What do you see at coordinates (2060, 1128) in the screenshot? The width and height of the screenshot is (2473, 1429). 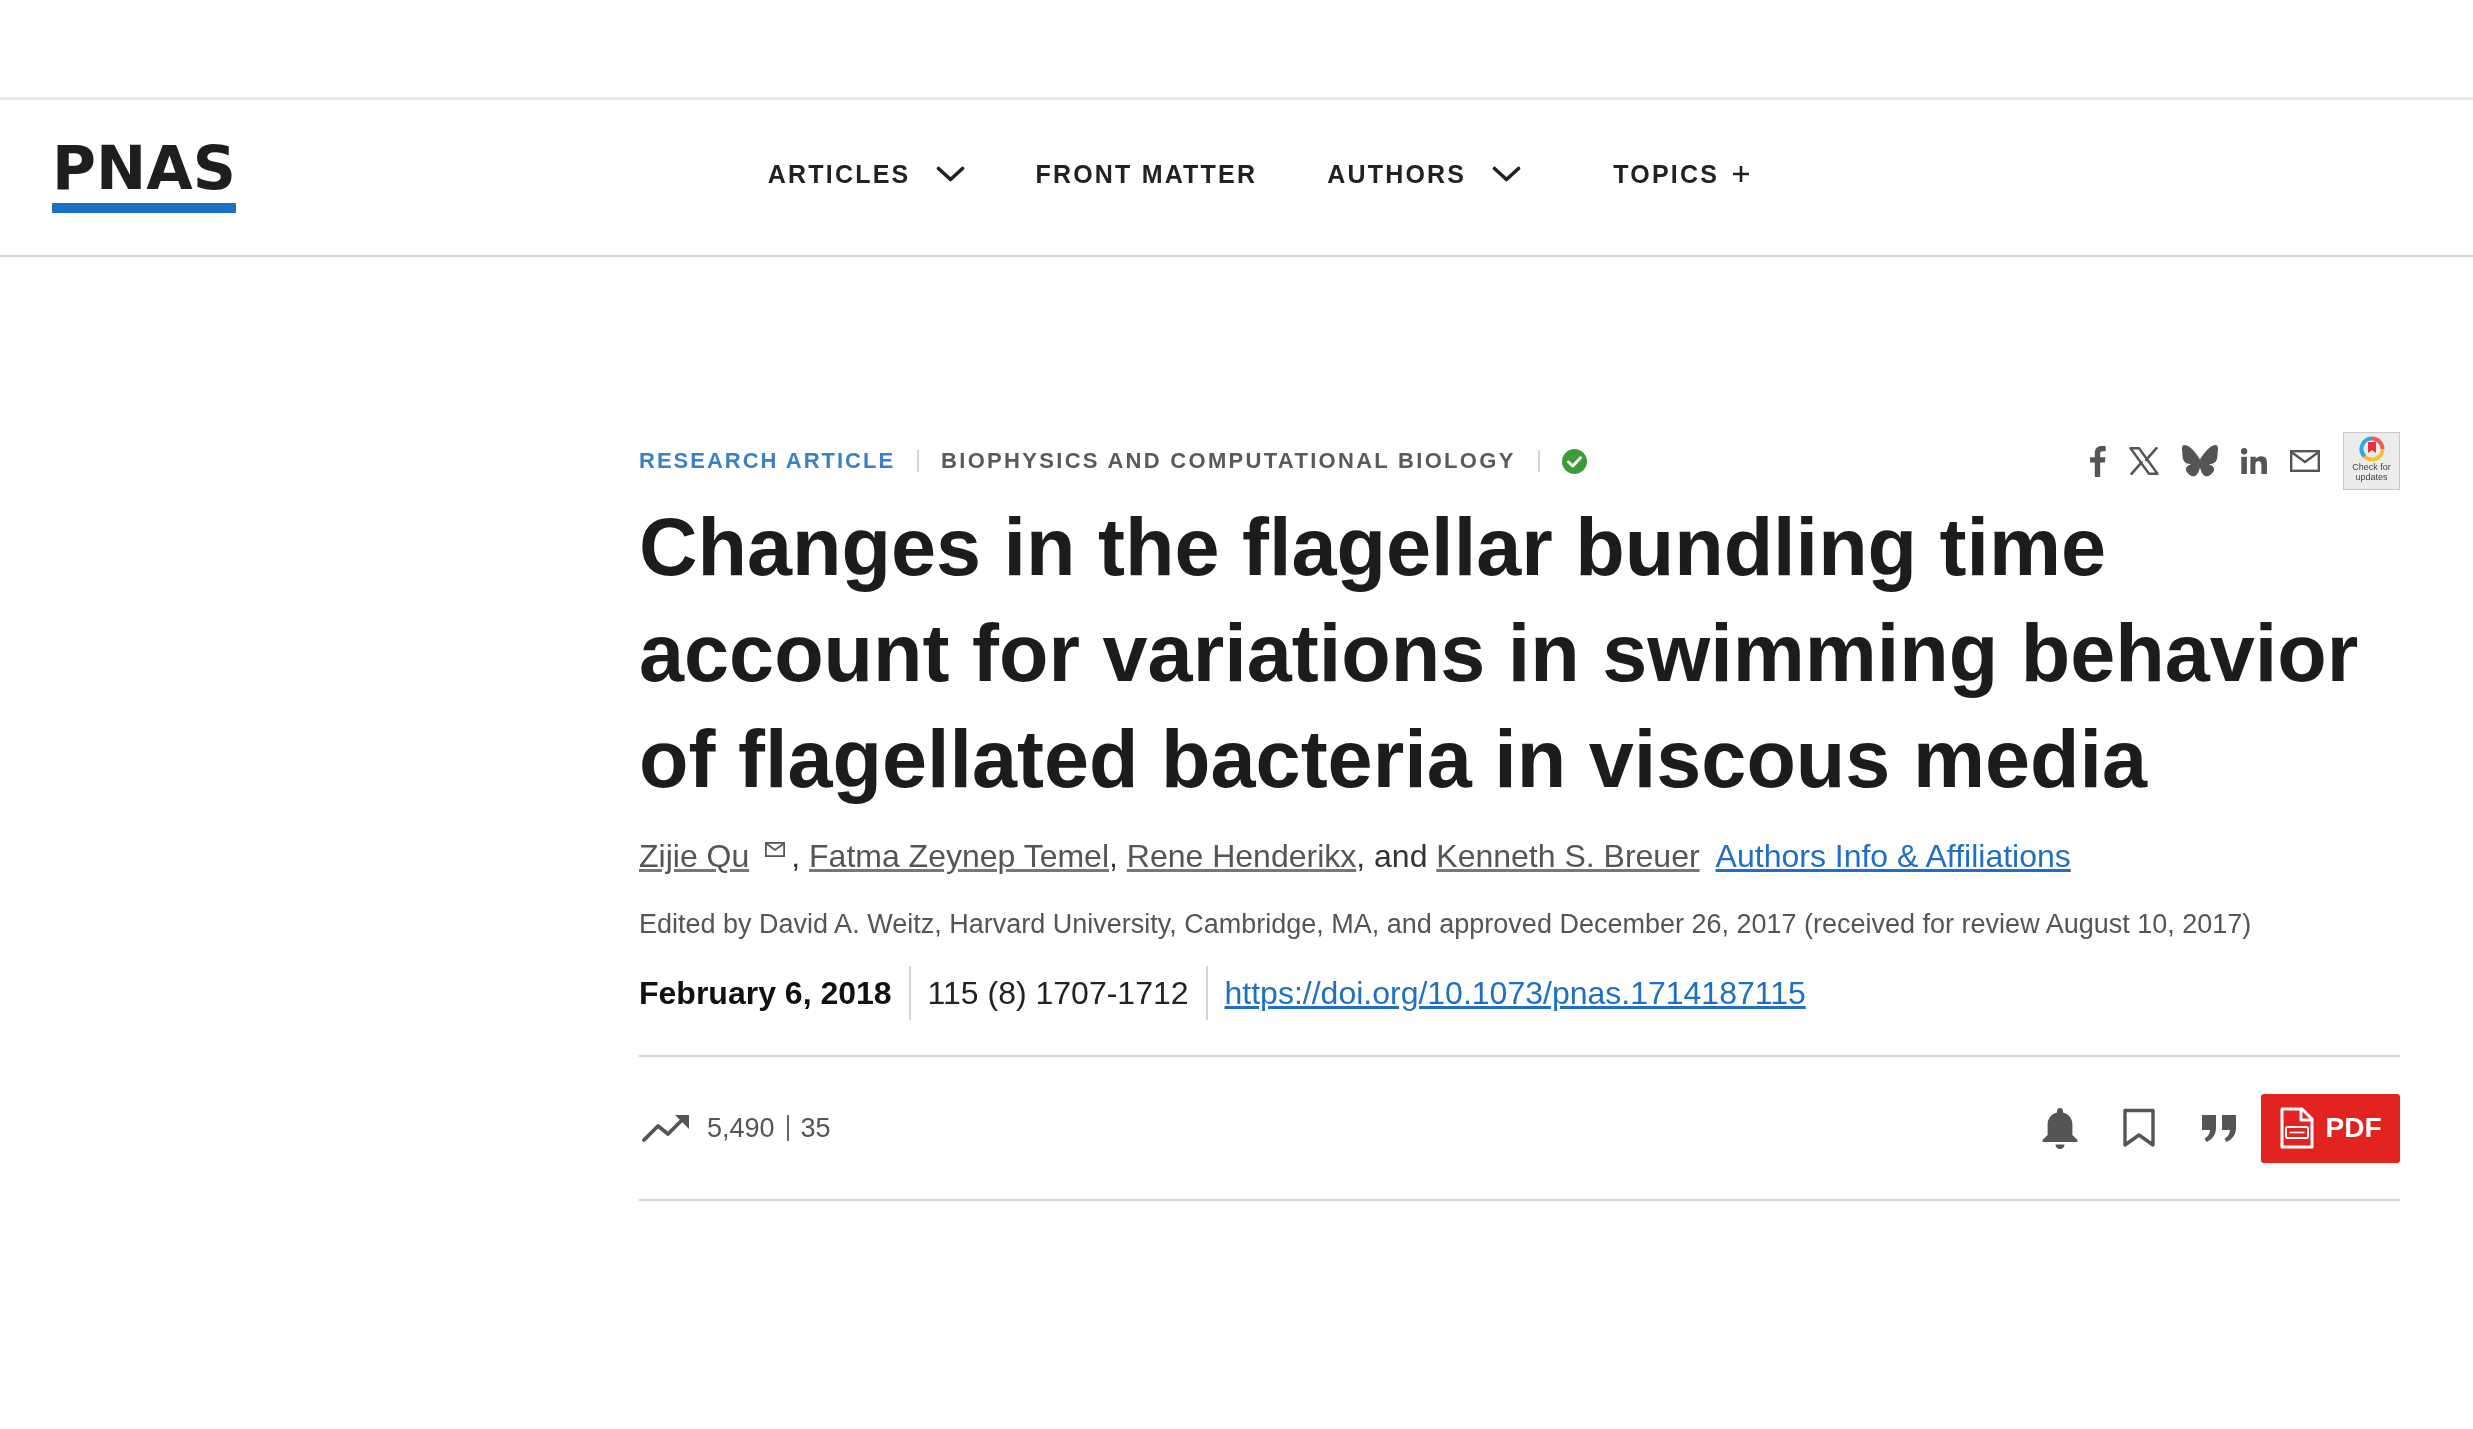 I see `bell-icon` at bounding box center [2060, 1128].